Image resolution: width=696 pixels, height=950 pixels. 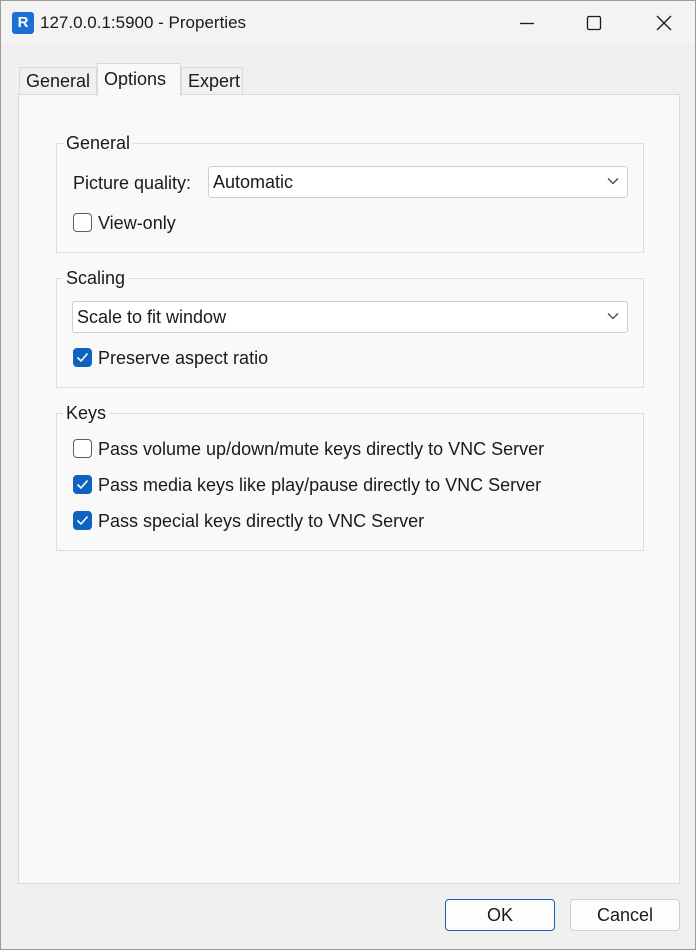 I want to click on maximize-button, so click(x=594, y=23).